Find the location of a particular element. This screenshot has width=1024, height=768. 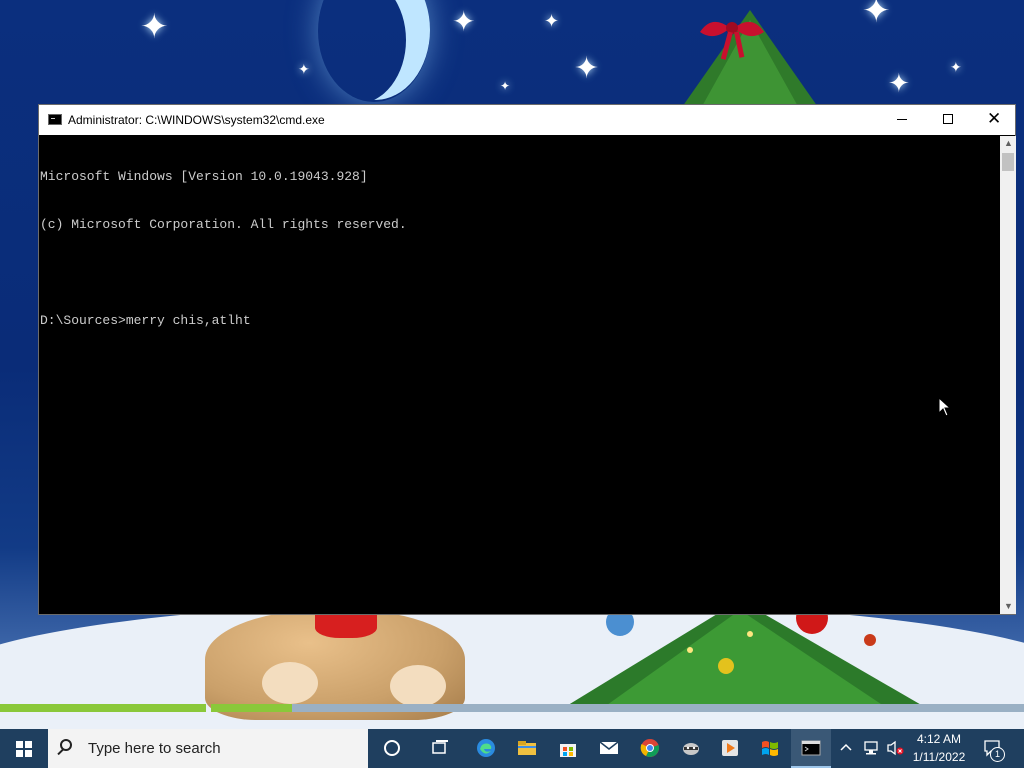

volume-muted-icon is located at coordinates (895, 748).